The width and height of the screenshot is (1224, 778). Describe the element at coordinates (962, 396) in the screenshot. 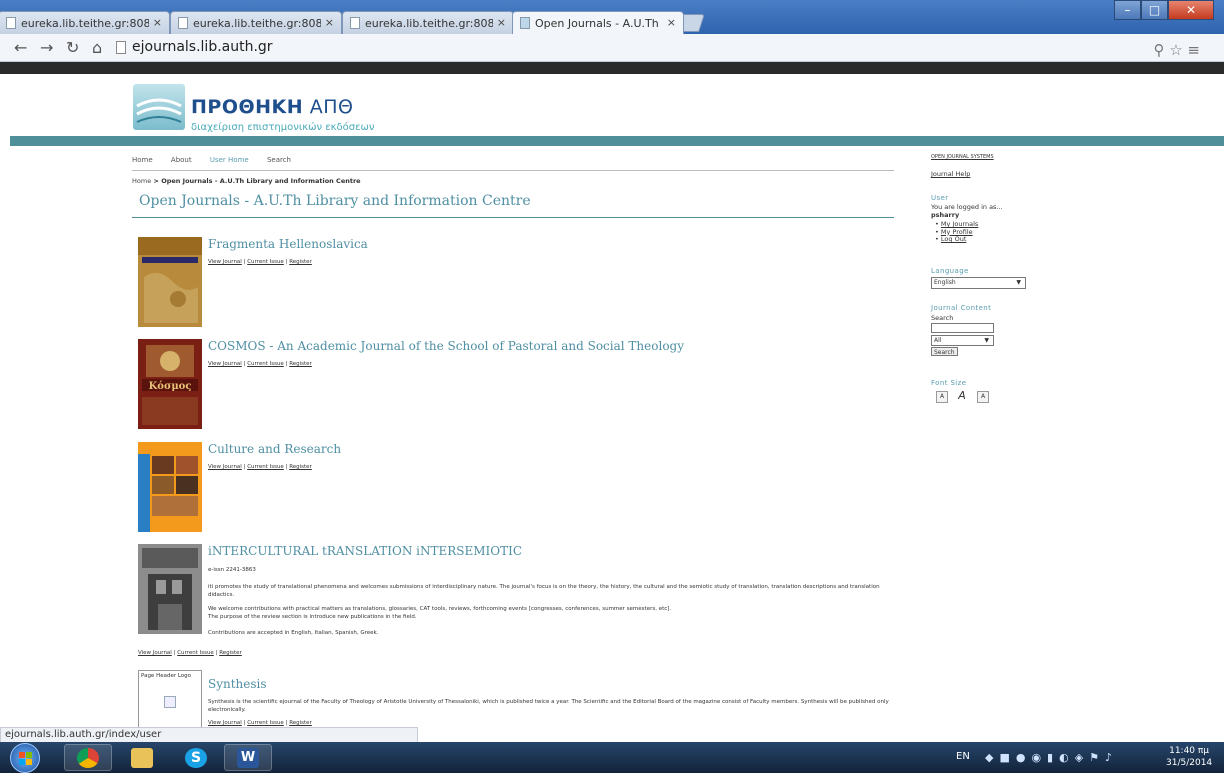

I see `font-medium-button: A` at that location.